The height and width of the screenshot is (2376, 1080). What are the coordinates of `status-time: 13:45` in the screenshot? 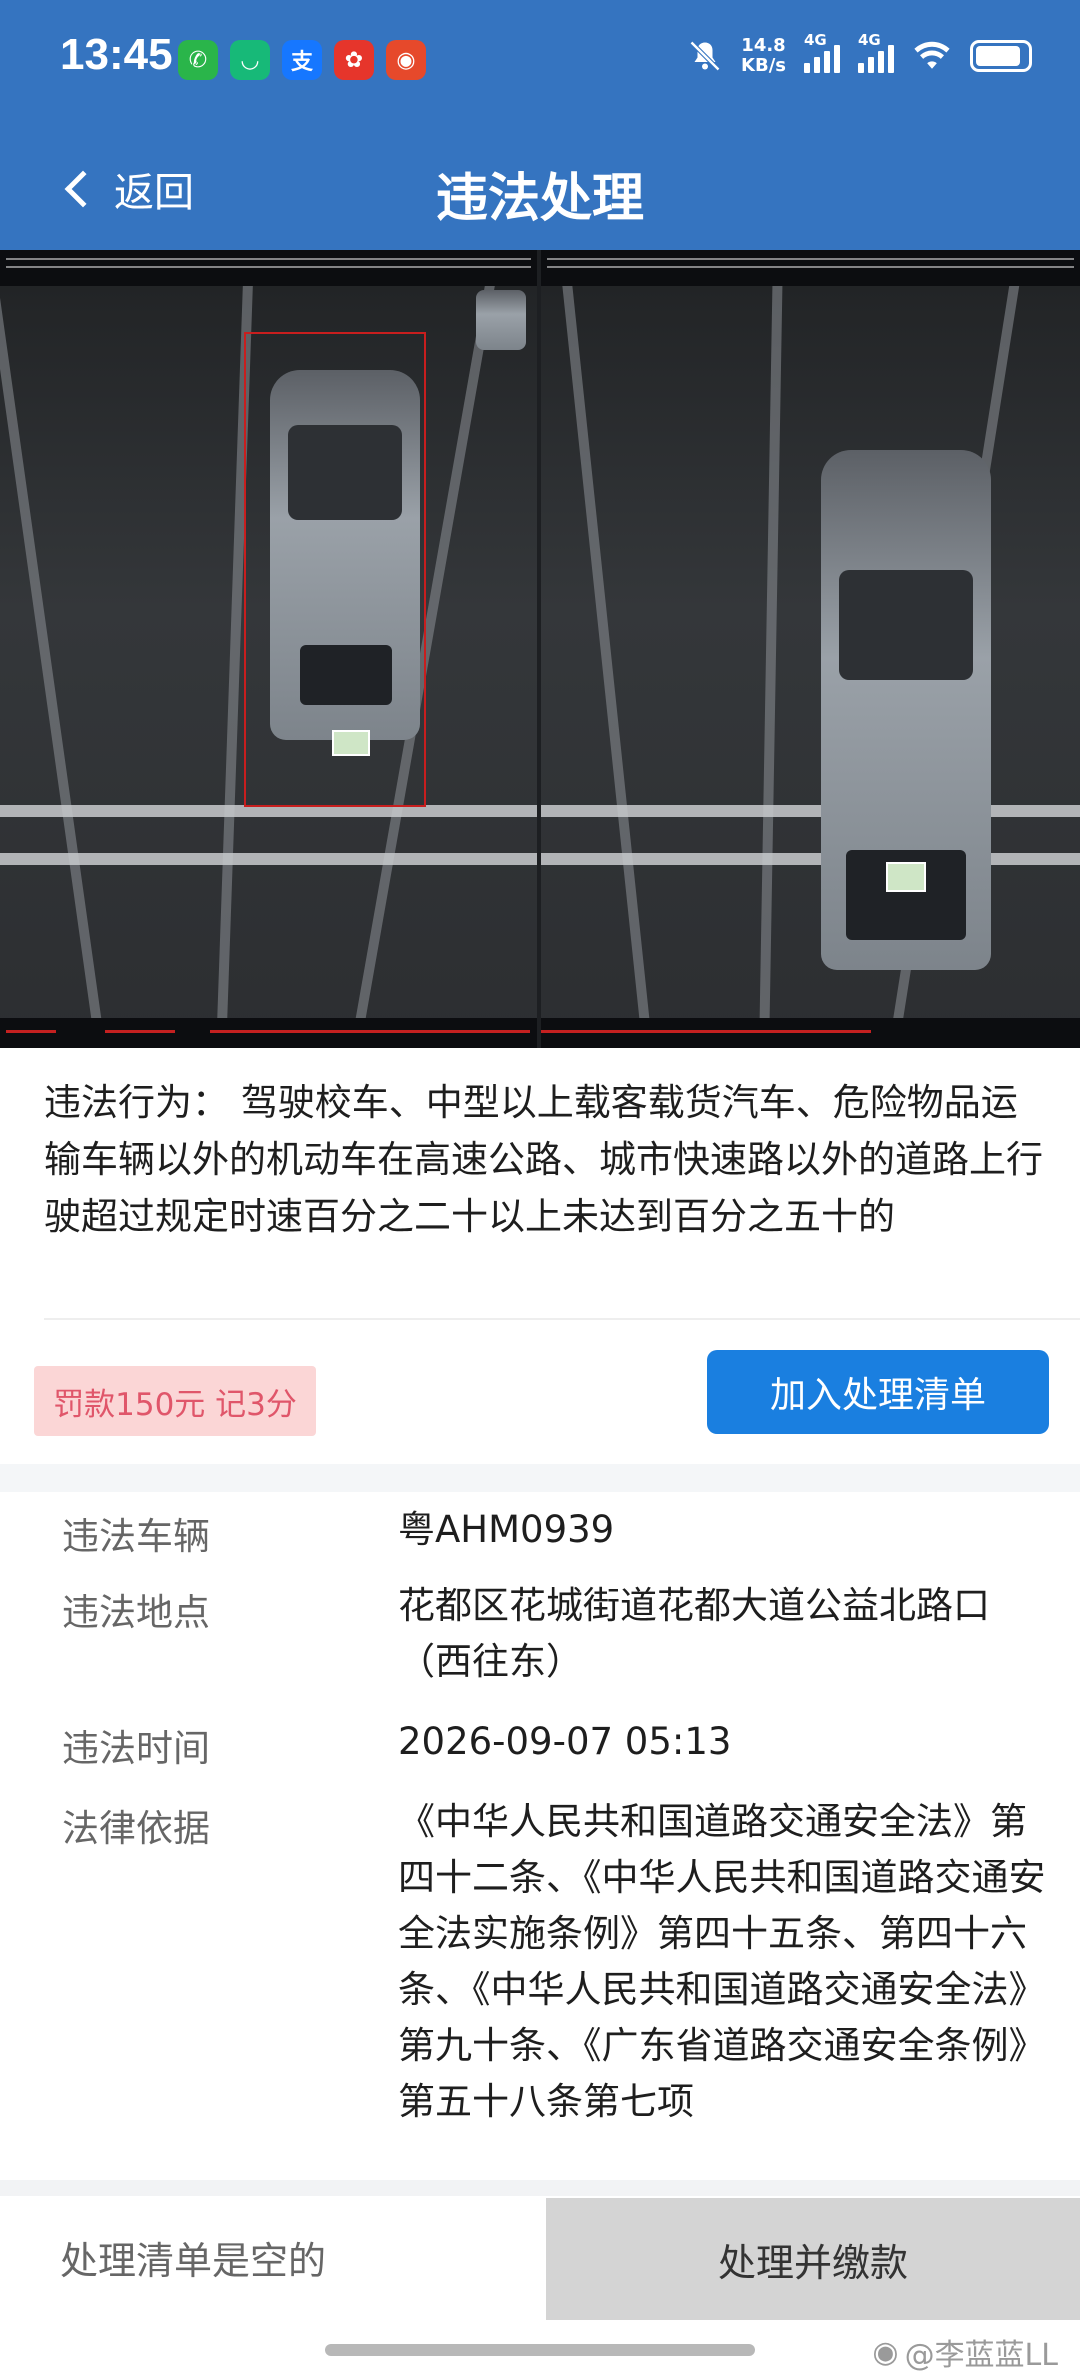 It's located at (116, 54).